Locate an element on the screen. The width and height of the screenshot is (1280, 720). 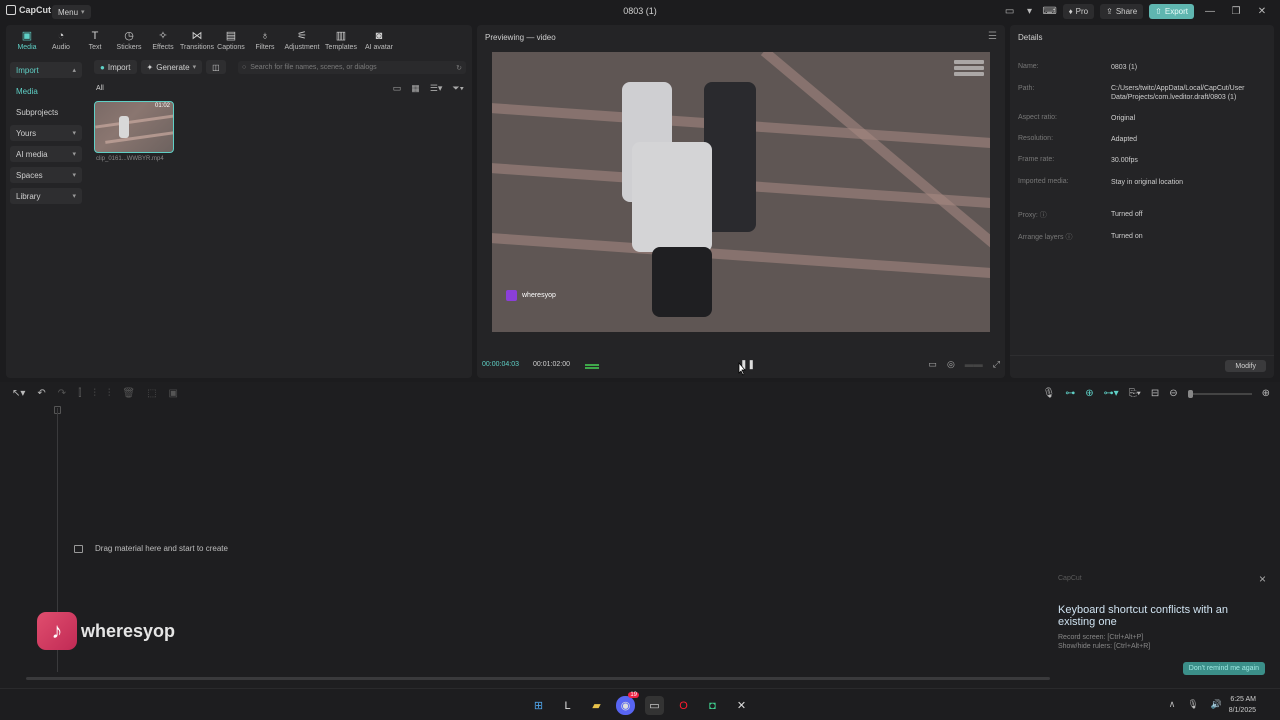
folder-icon: ▭ is located at coordinates (397, 88).